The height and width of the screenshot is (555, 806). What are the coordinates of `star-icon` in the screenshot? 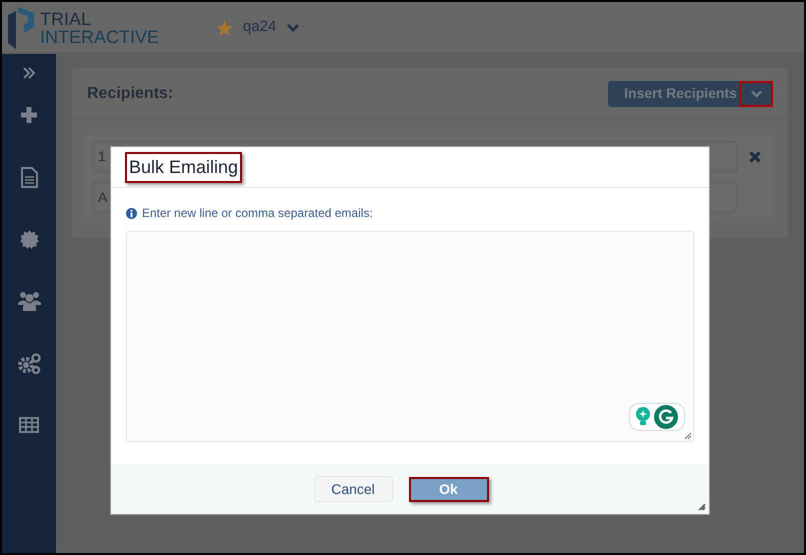 It's located at (224, 28).